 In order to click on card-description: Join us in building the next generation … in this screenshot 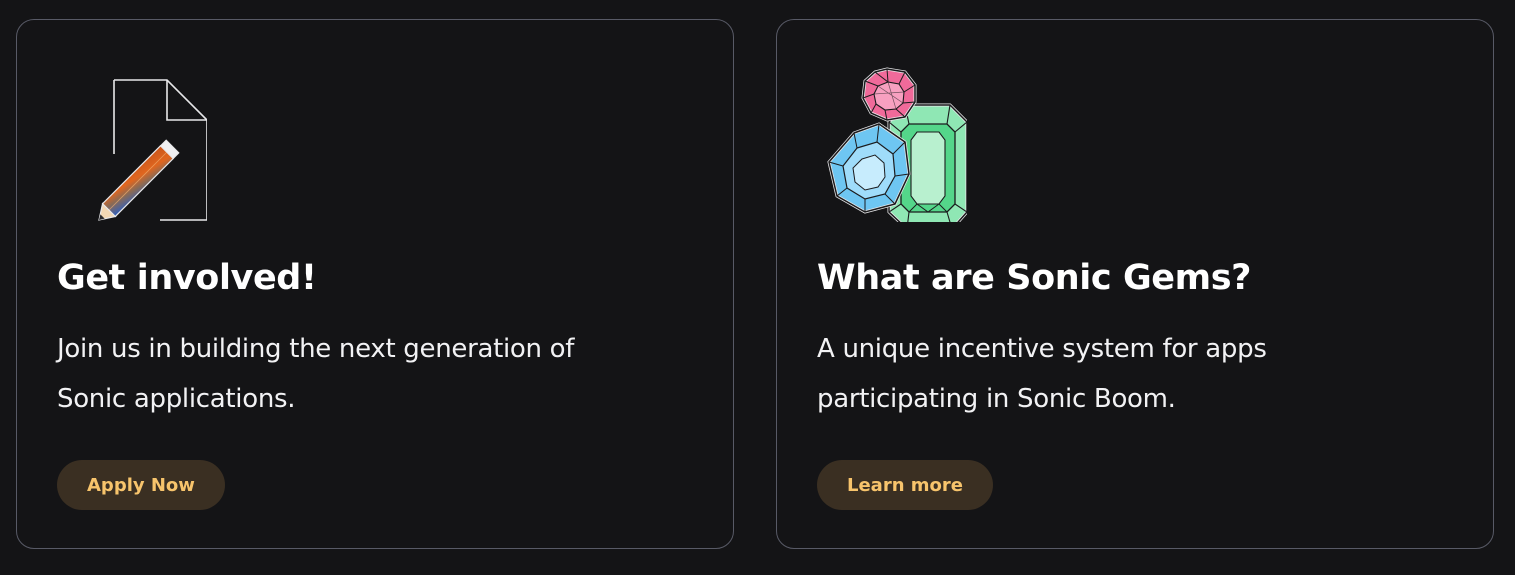, I will do `click(316, 374)`.